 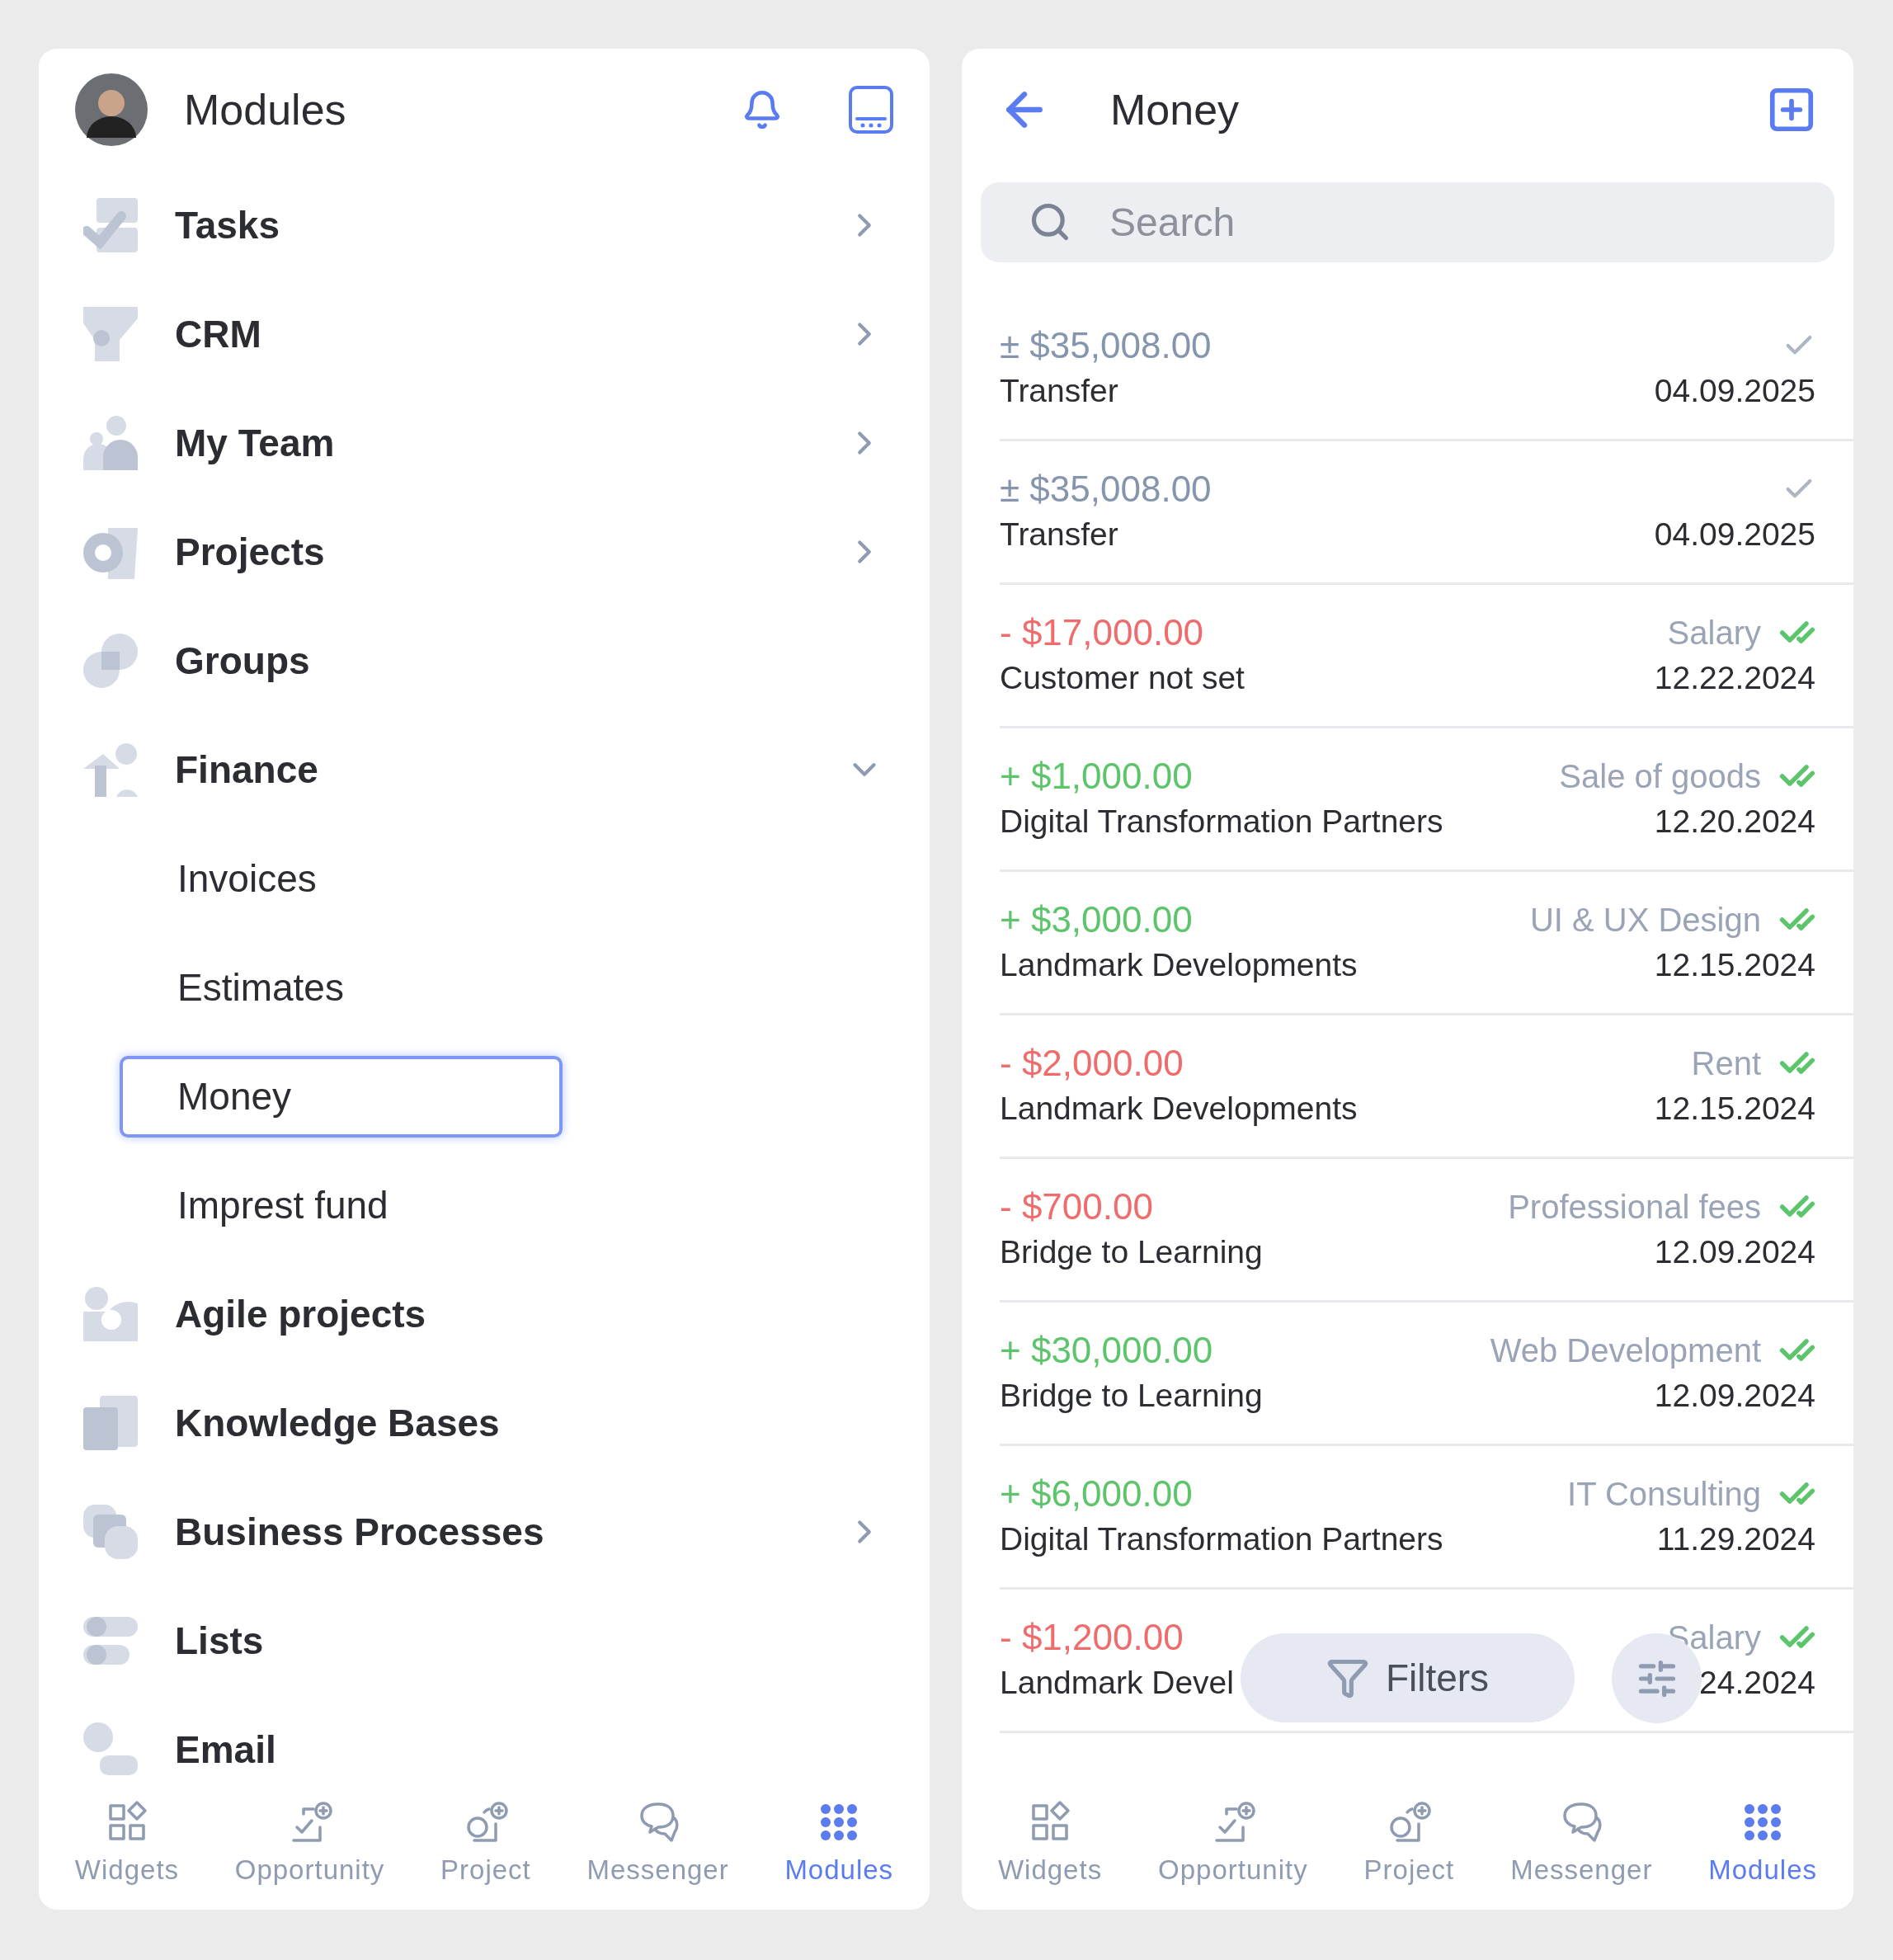 I want to click on category: IT Consulting, so click(x=1664, y=1494).